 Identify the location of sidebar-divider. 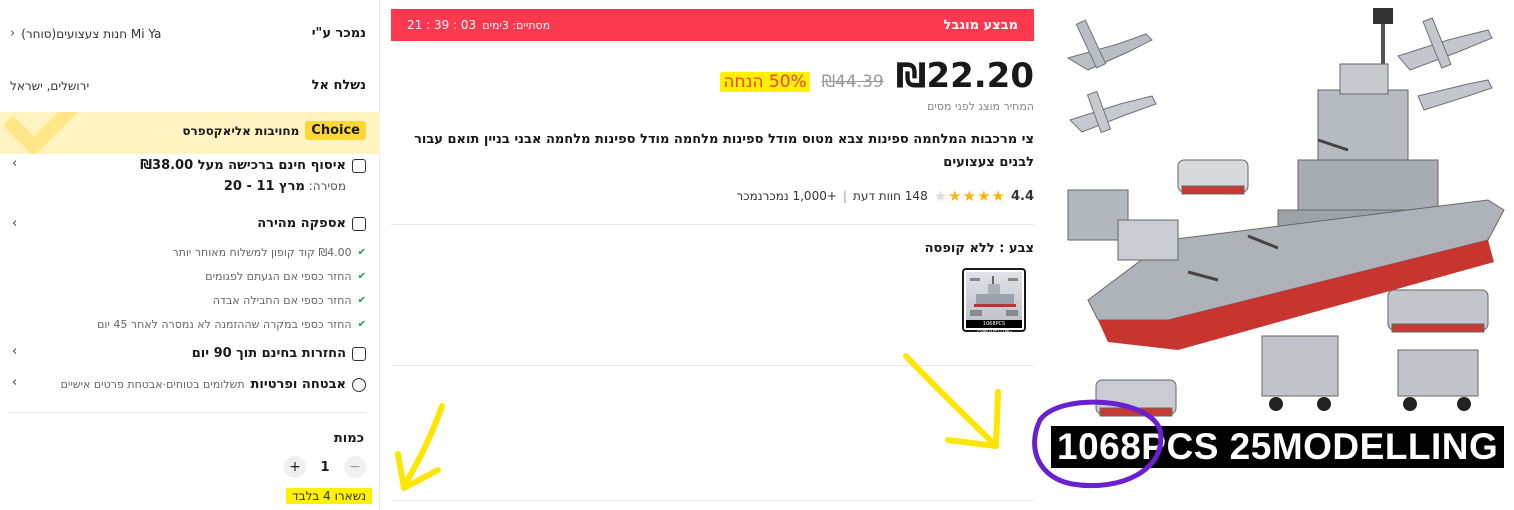
(379, 255).